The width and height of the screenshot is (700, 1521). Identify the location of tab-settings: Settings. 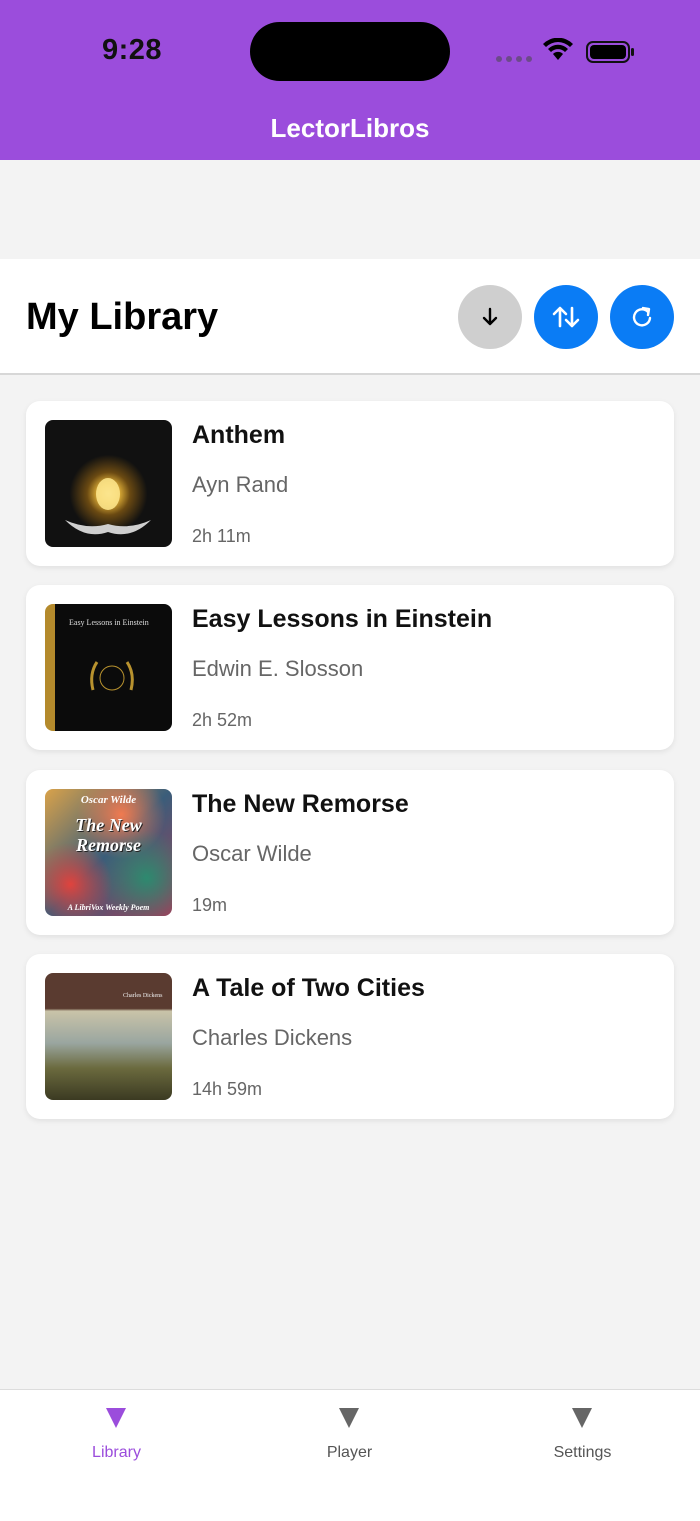
(582, 1440).